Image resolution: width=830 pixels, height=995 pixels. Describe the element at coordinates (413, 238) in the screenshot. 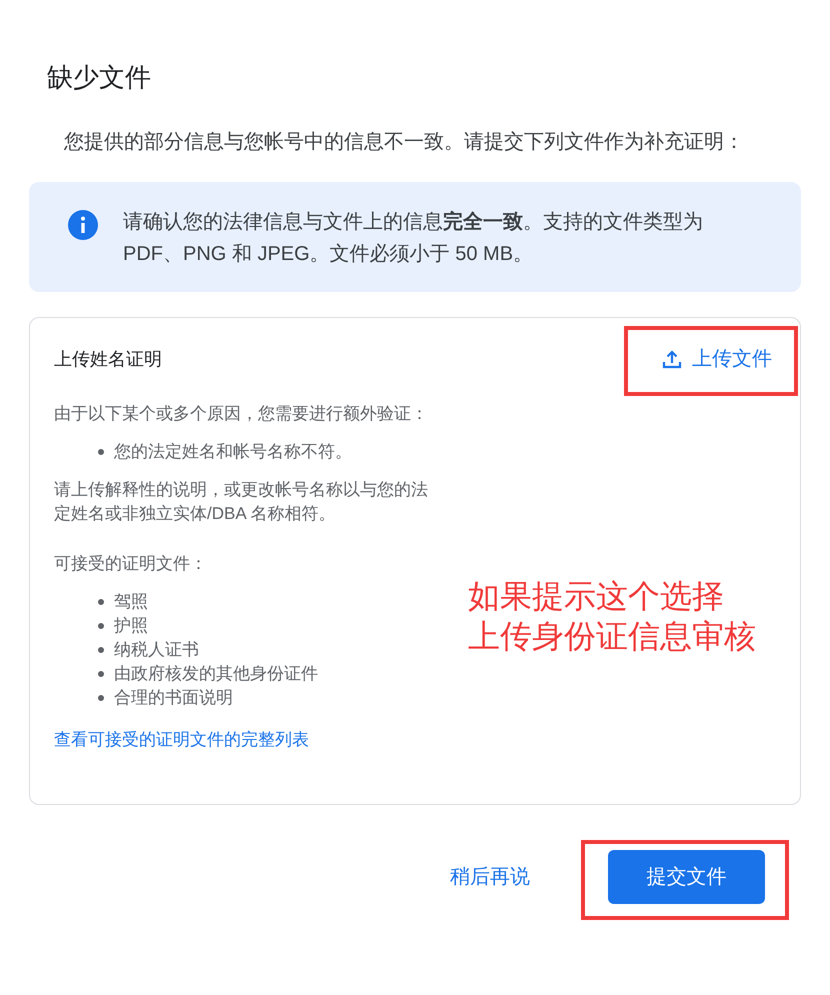

I see `notice-text: 请确认您的法律信息与文件上的信息完全一致。支持的文件类型为 PDF、PNG 和 JPEG。文件必须小于 50 MB。` at that location.